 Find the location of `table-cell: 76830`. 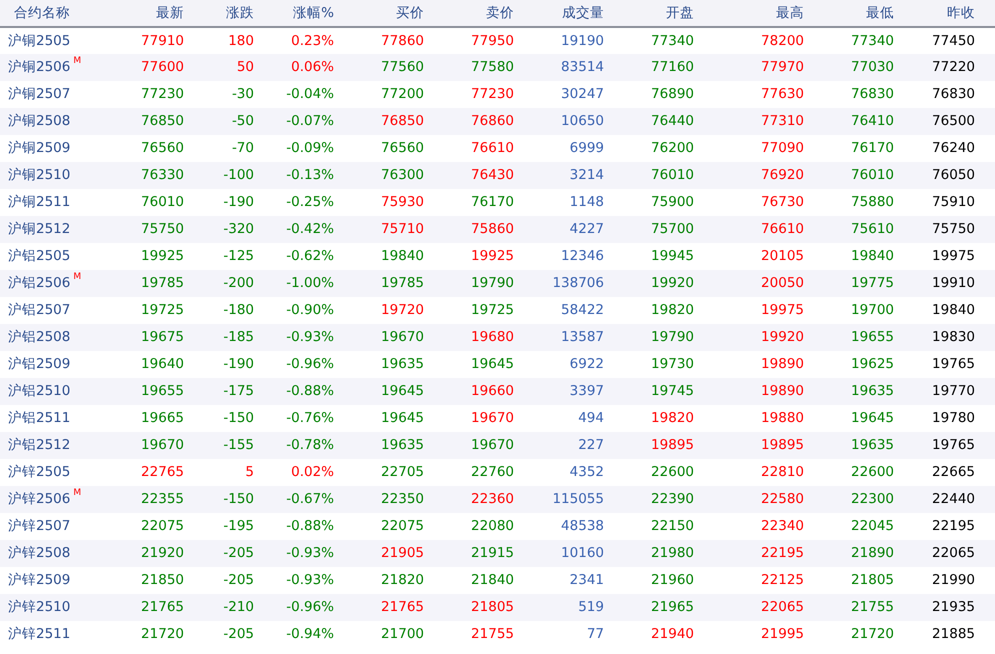

table-cell: 76830 is located at coordinates (947, 94).